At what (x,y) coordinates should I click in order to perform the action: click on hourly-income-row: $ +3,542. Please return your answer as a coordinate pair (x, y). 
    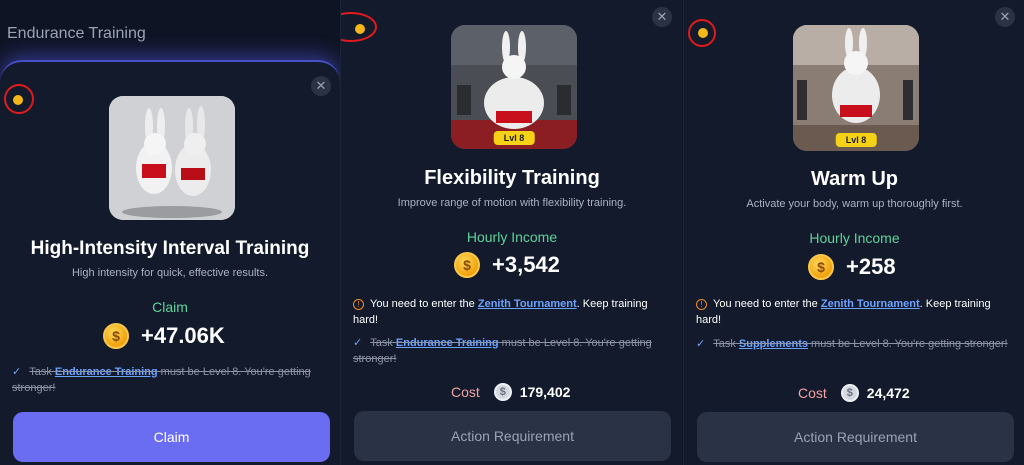
    Looking at the image, I should click on (507, 265).